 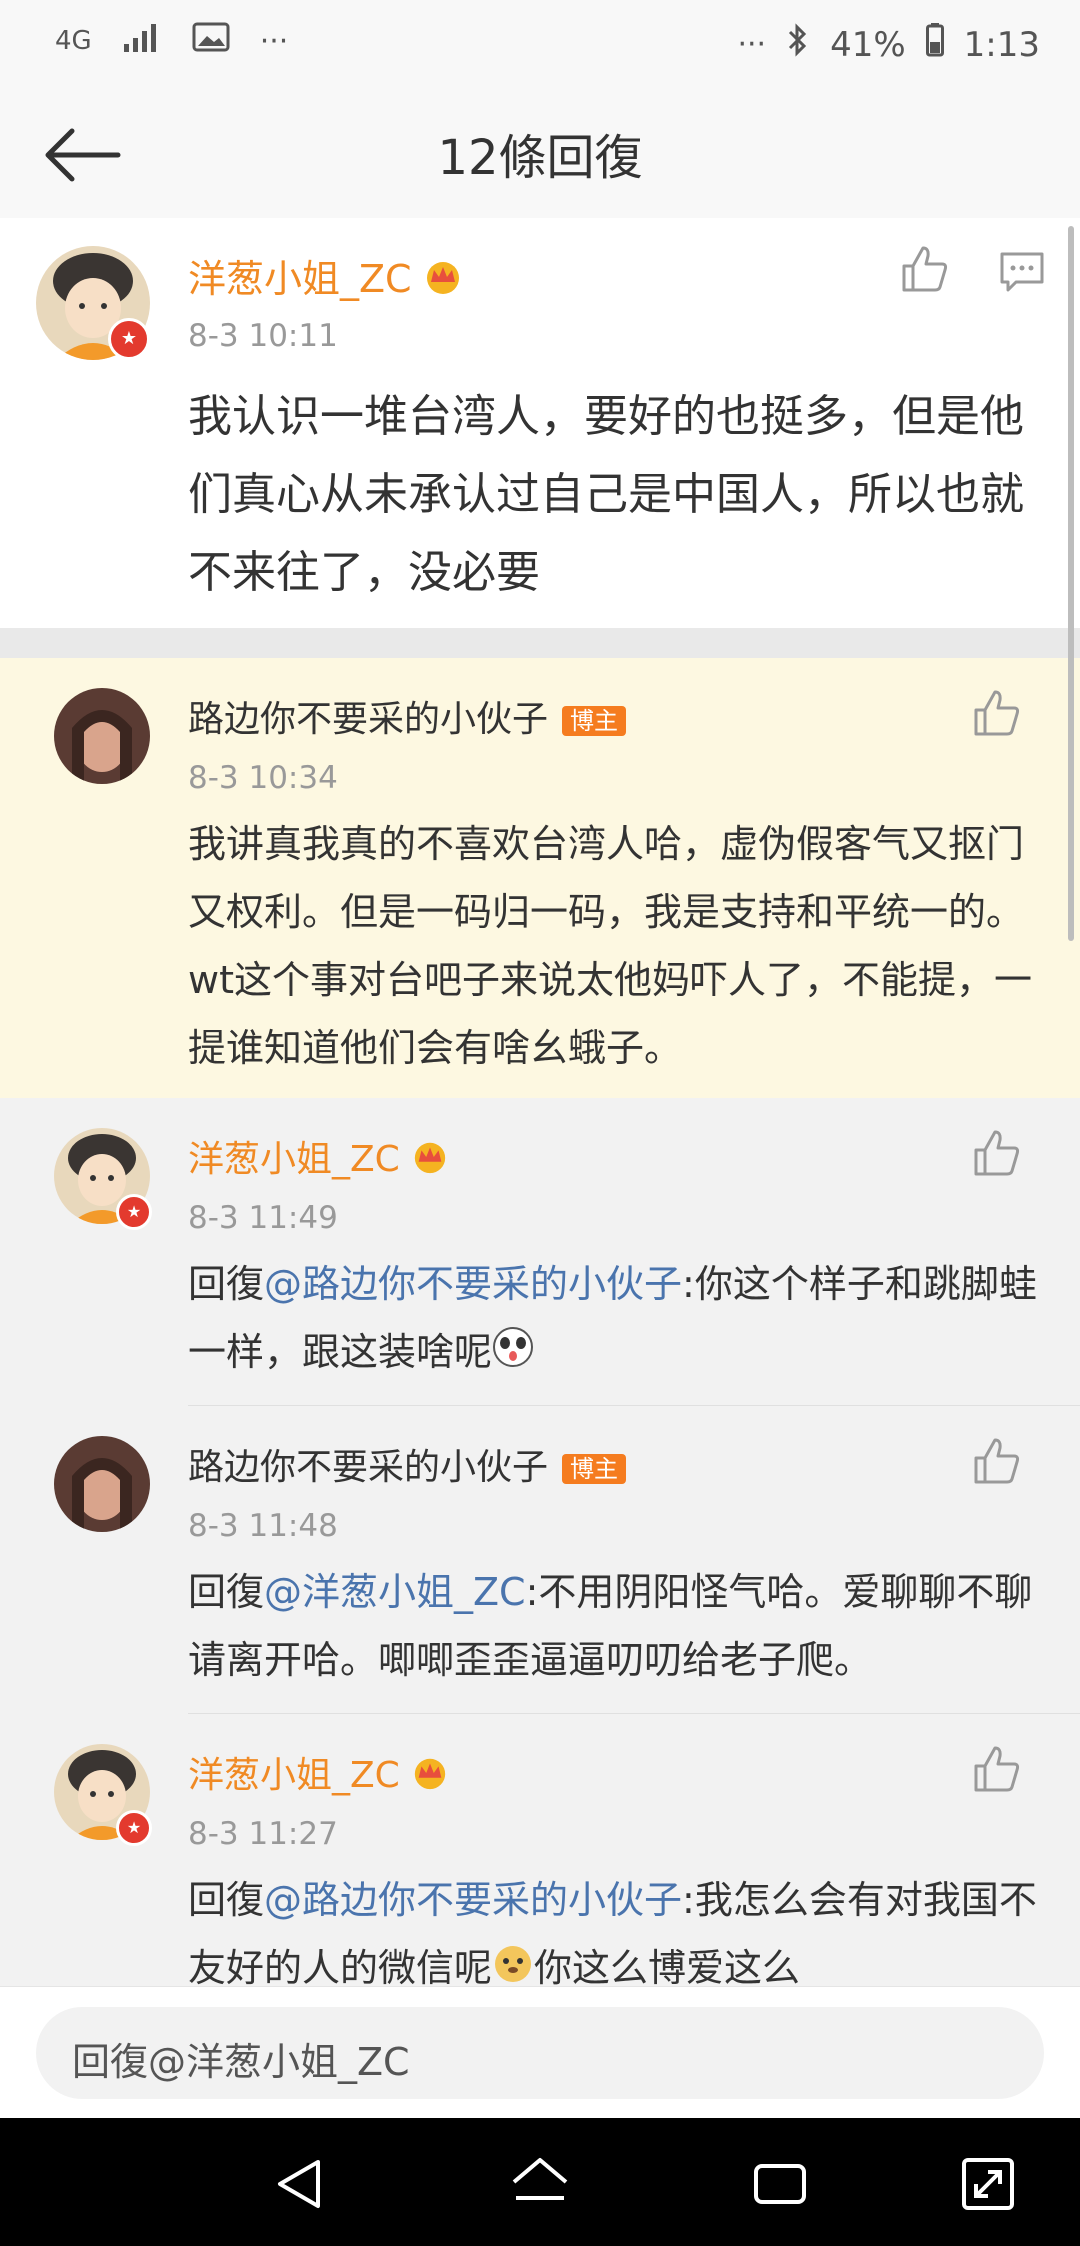 What do you see at coordinates (540, 643) in the screenshot?
I see `divider` at bounding box center [540, 643].